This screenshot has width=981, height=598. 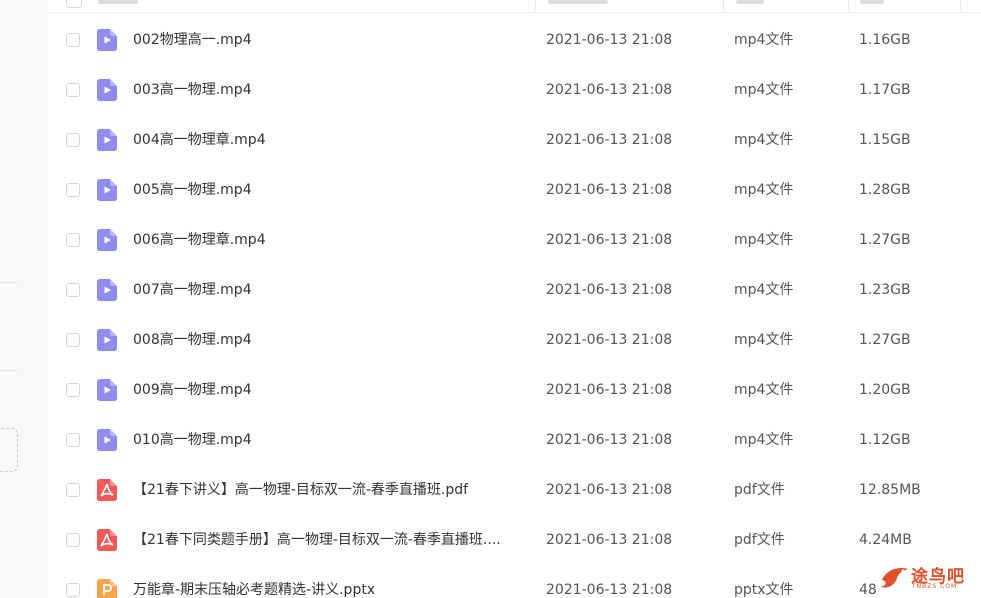 I want to click on table-row: 004高一物理章.mp4 2021-06-13 21:08 mp4文件 1.15GB, so click(x=514, y=140).